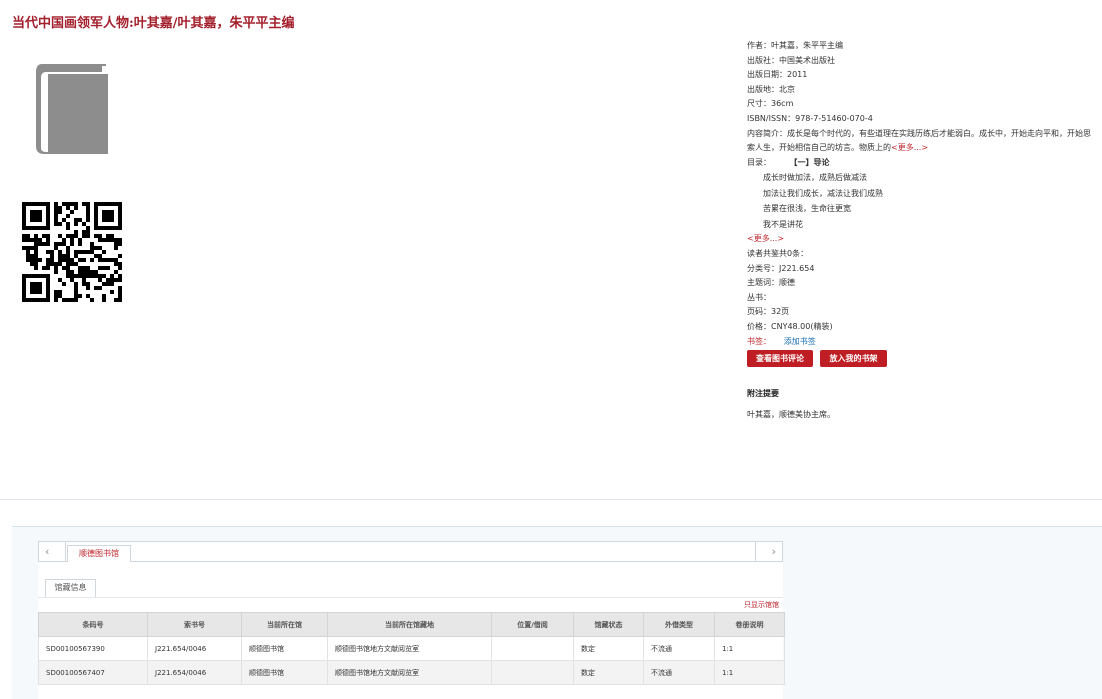 Image resolution: width=1102 pixels, height=699 pixels. I want to click on tab-library: 顺德图书馆, so click(99, 554).